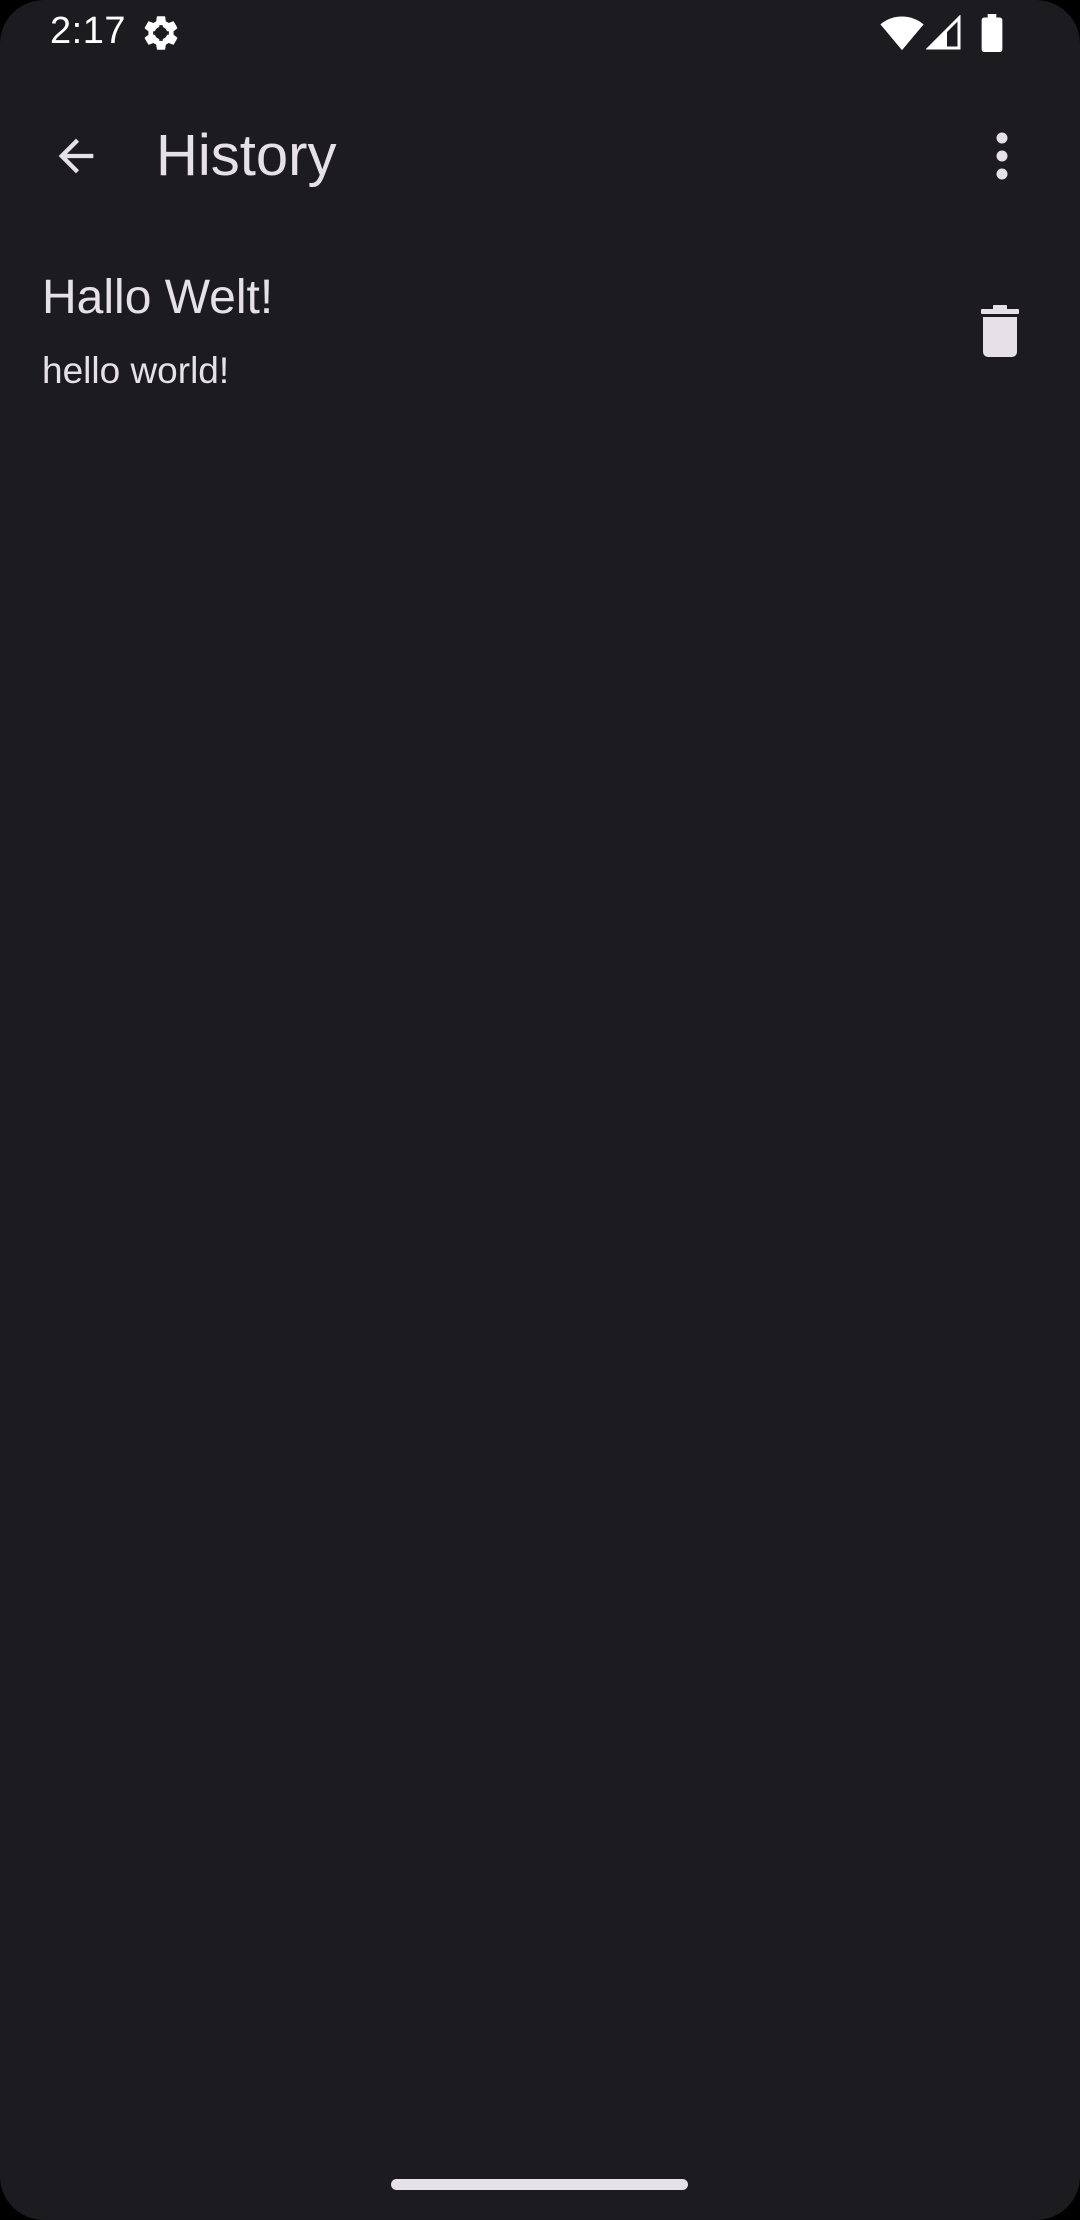  Describe the element at coordinates (161, 33) in the screenshot. I see `gear-icon` at that location.